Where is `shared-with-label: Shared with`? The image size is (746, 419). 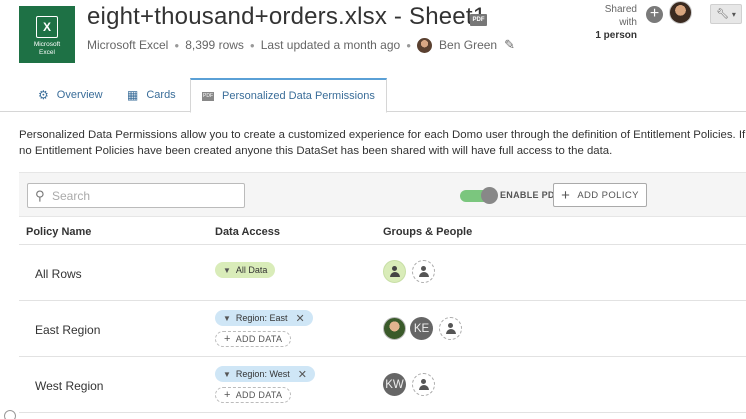
shared-with-label: Shared with is located at coordinates (620, 16).